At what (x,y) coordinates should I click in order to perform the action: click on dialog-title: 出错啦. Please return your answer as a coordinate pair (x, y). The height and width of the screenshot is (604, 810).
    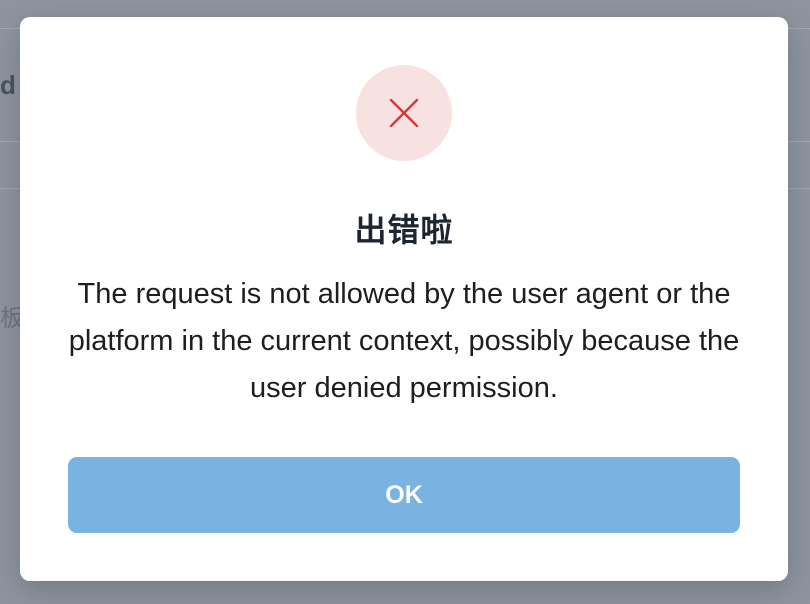
    Looking at the image, I should click on (404, 230).